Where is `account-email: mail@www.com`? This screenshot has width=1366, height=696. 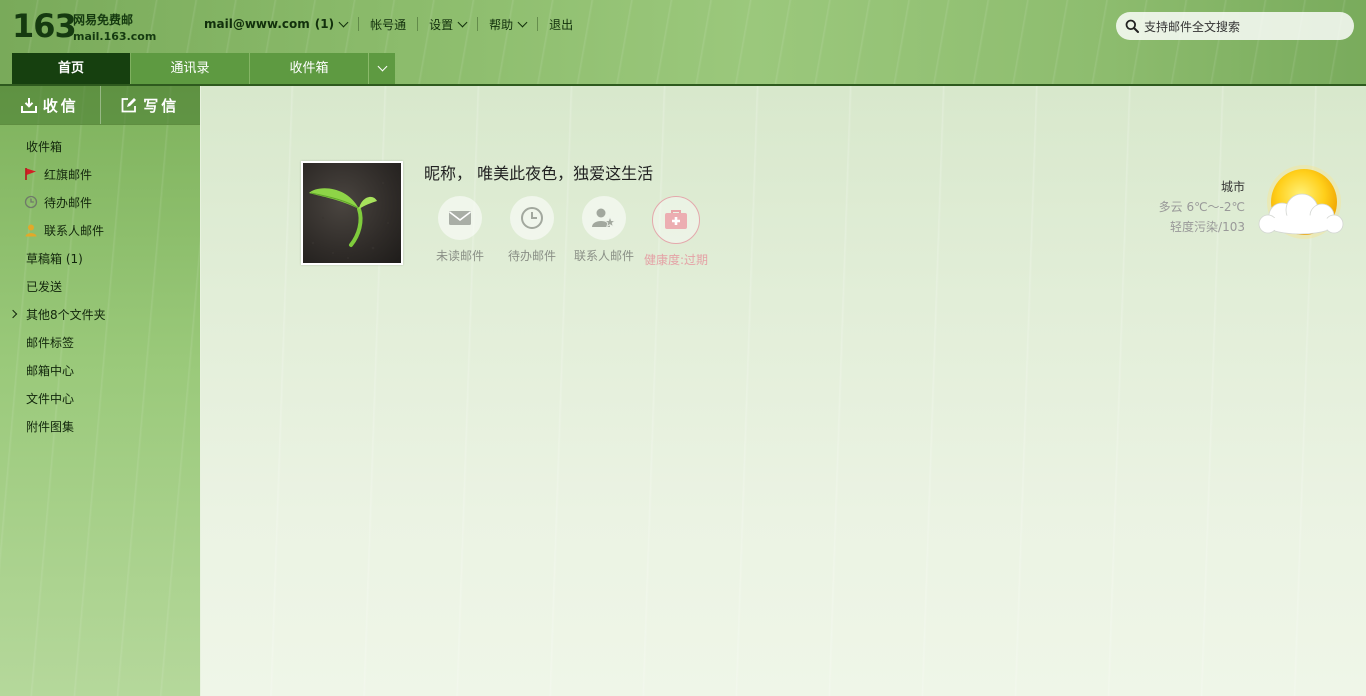
account-email: mail@www.com is located at coordinates (257, 24).